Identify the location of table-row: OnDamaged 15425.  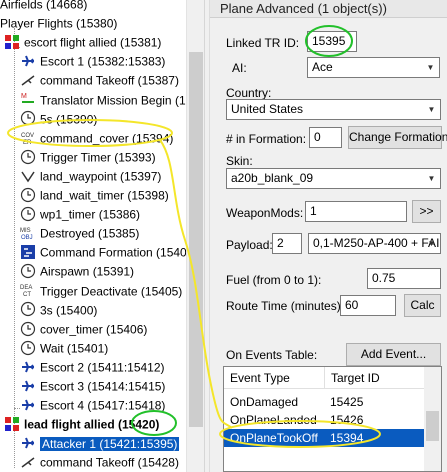
(324, 402).